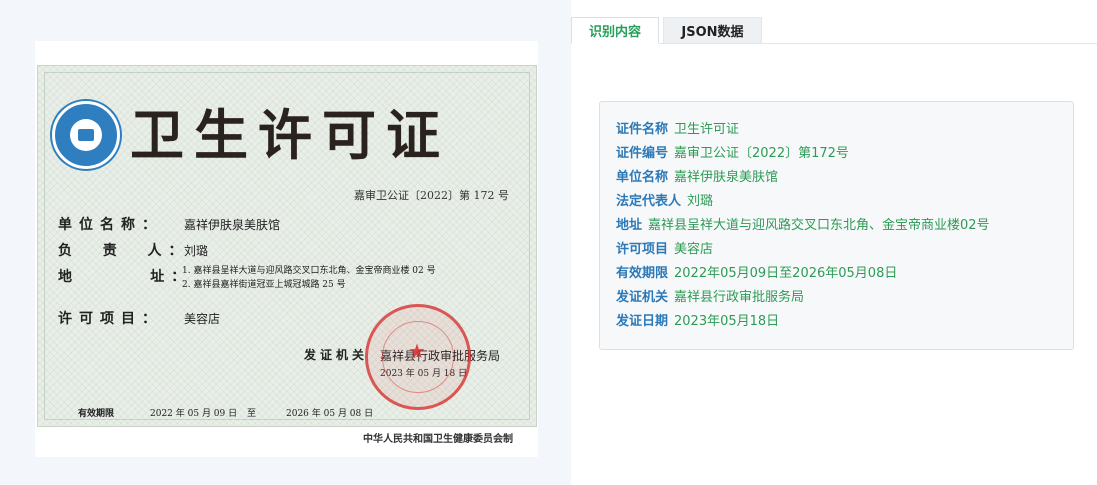 The height and width of the screenshot is (485, 1097). Describe the element at coordinates (726, 177) in the screenshot. I see `field-value: 嘉祥伊肤泉美肤馆` at that location.